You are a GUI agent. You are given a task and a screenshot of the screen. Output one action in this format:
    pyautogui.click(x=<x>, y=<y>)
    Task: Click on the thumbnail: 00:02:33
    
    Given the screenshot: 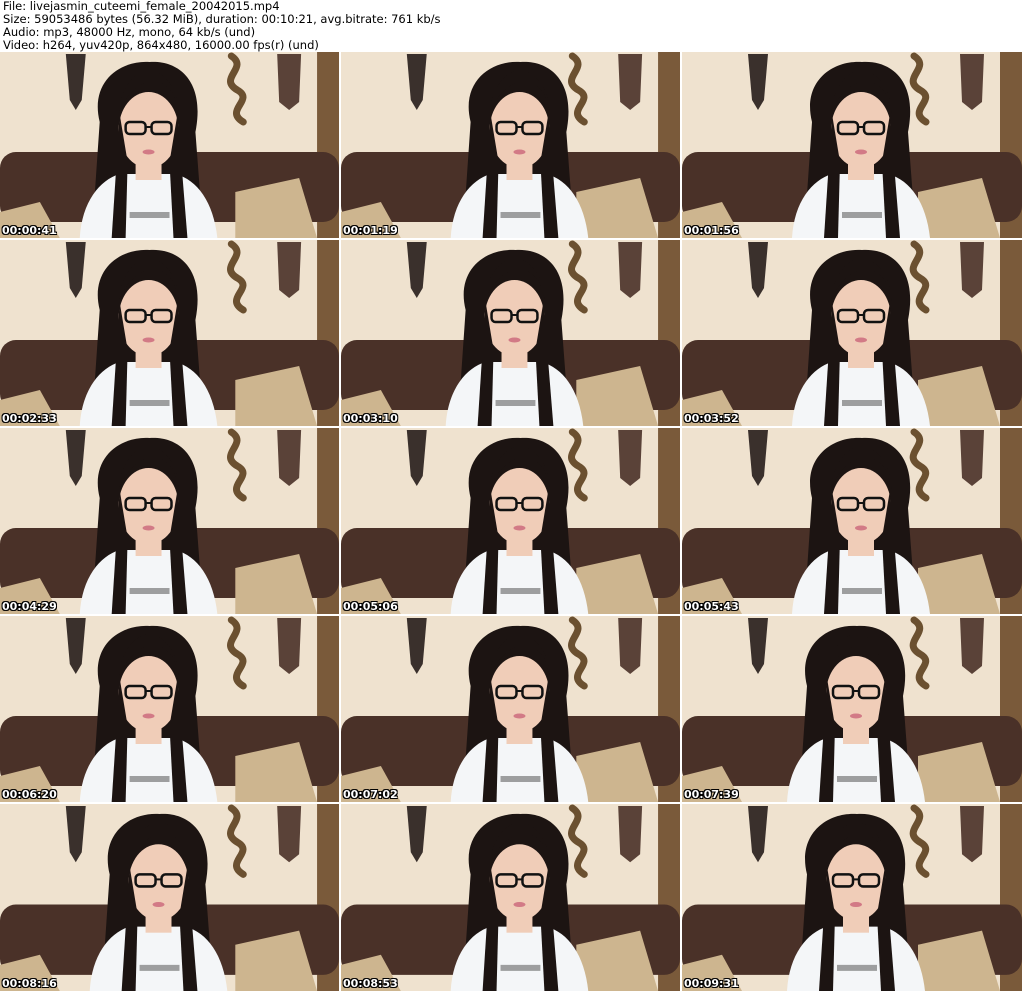 What is the action you would take?
    pyautogui.click(x=169, y=333)
    